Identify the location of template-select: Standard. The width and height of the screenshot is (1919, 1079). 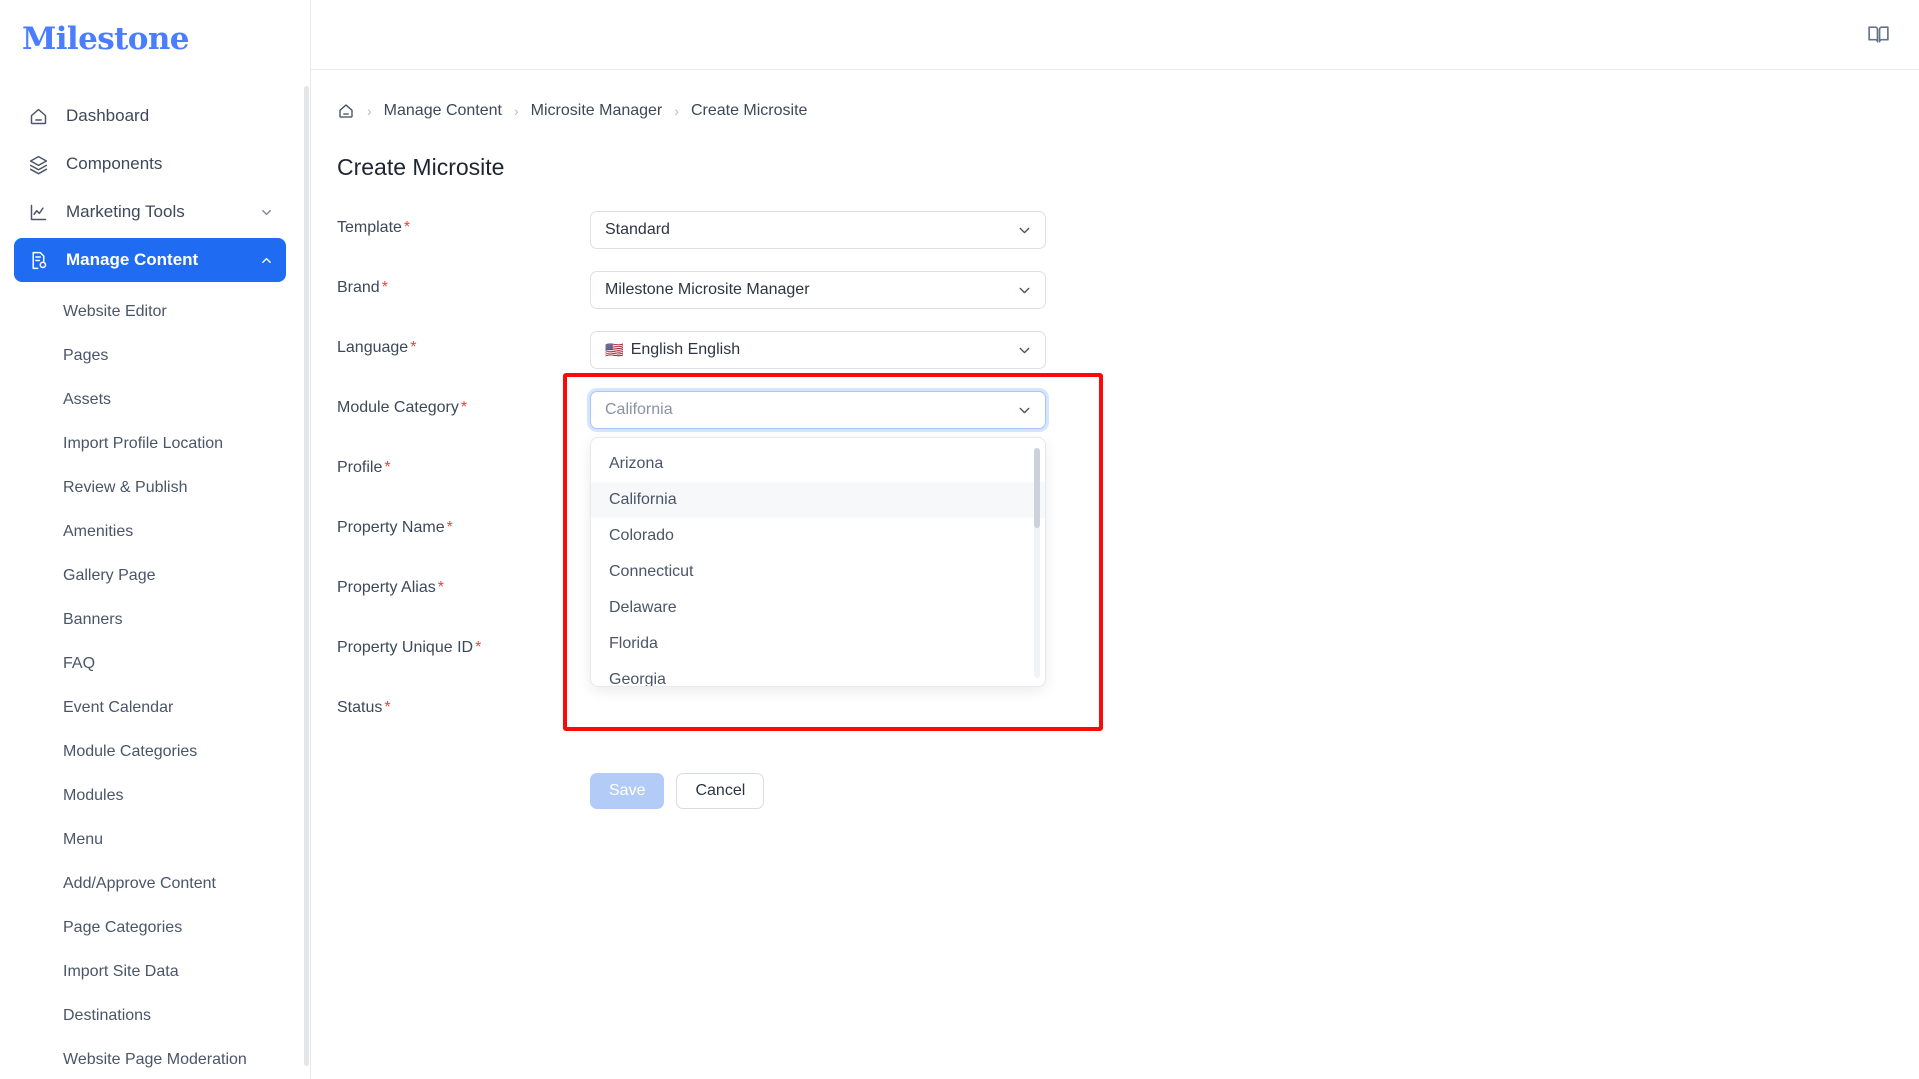
(818, 230).